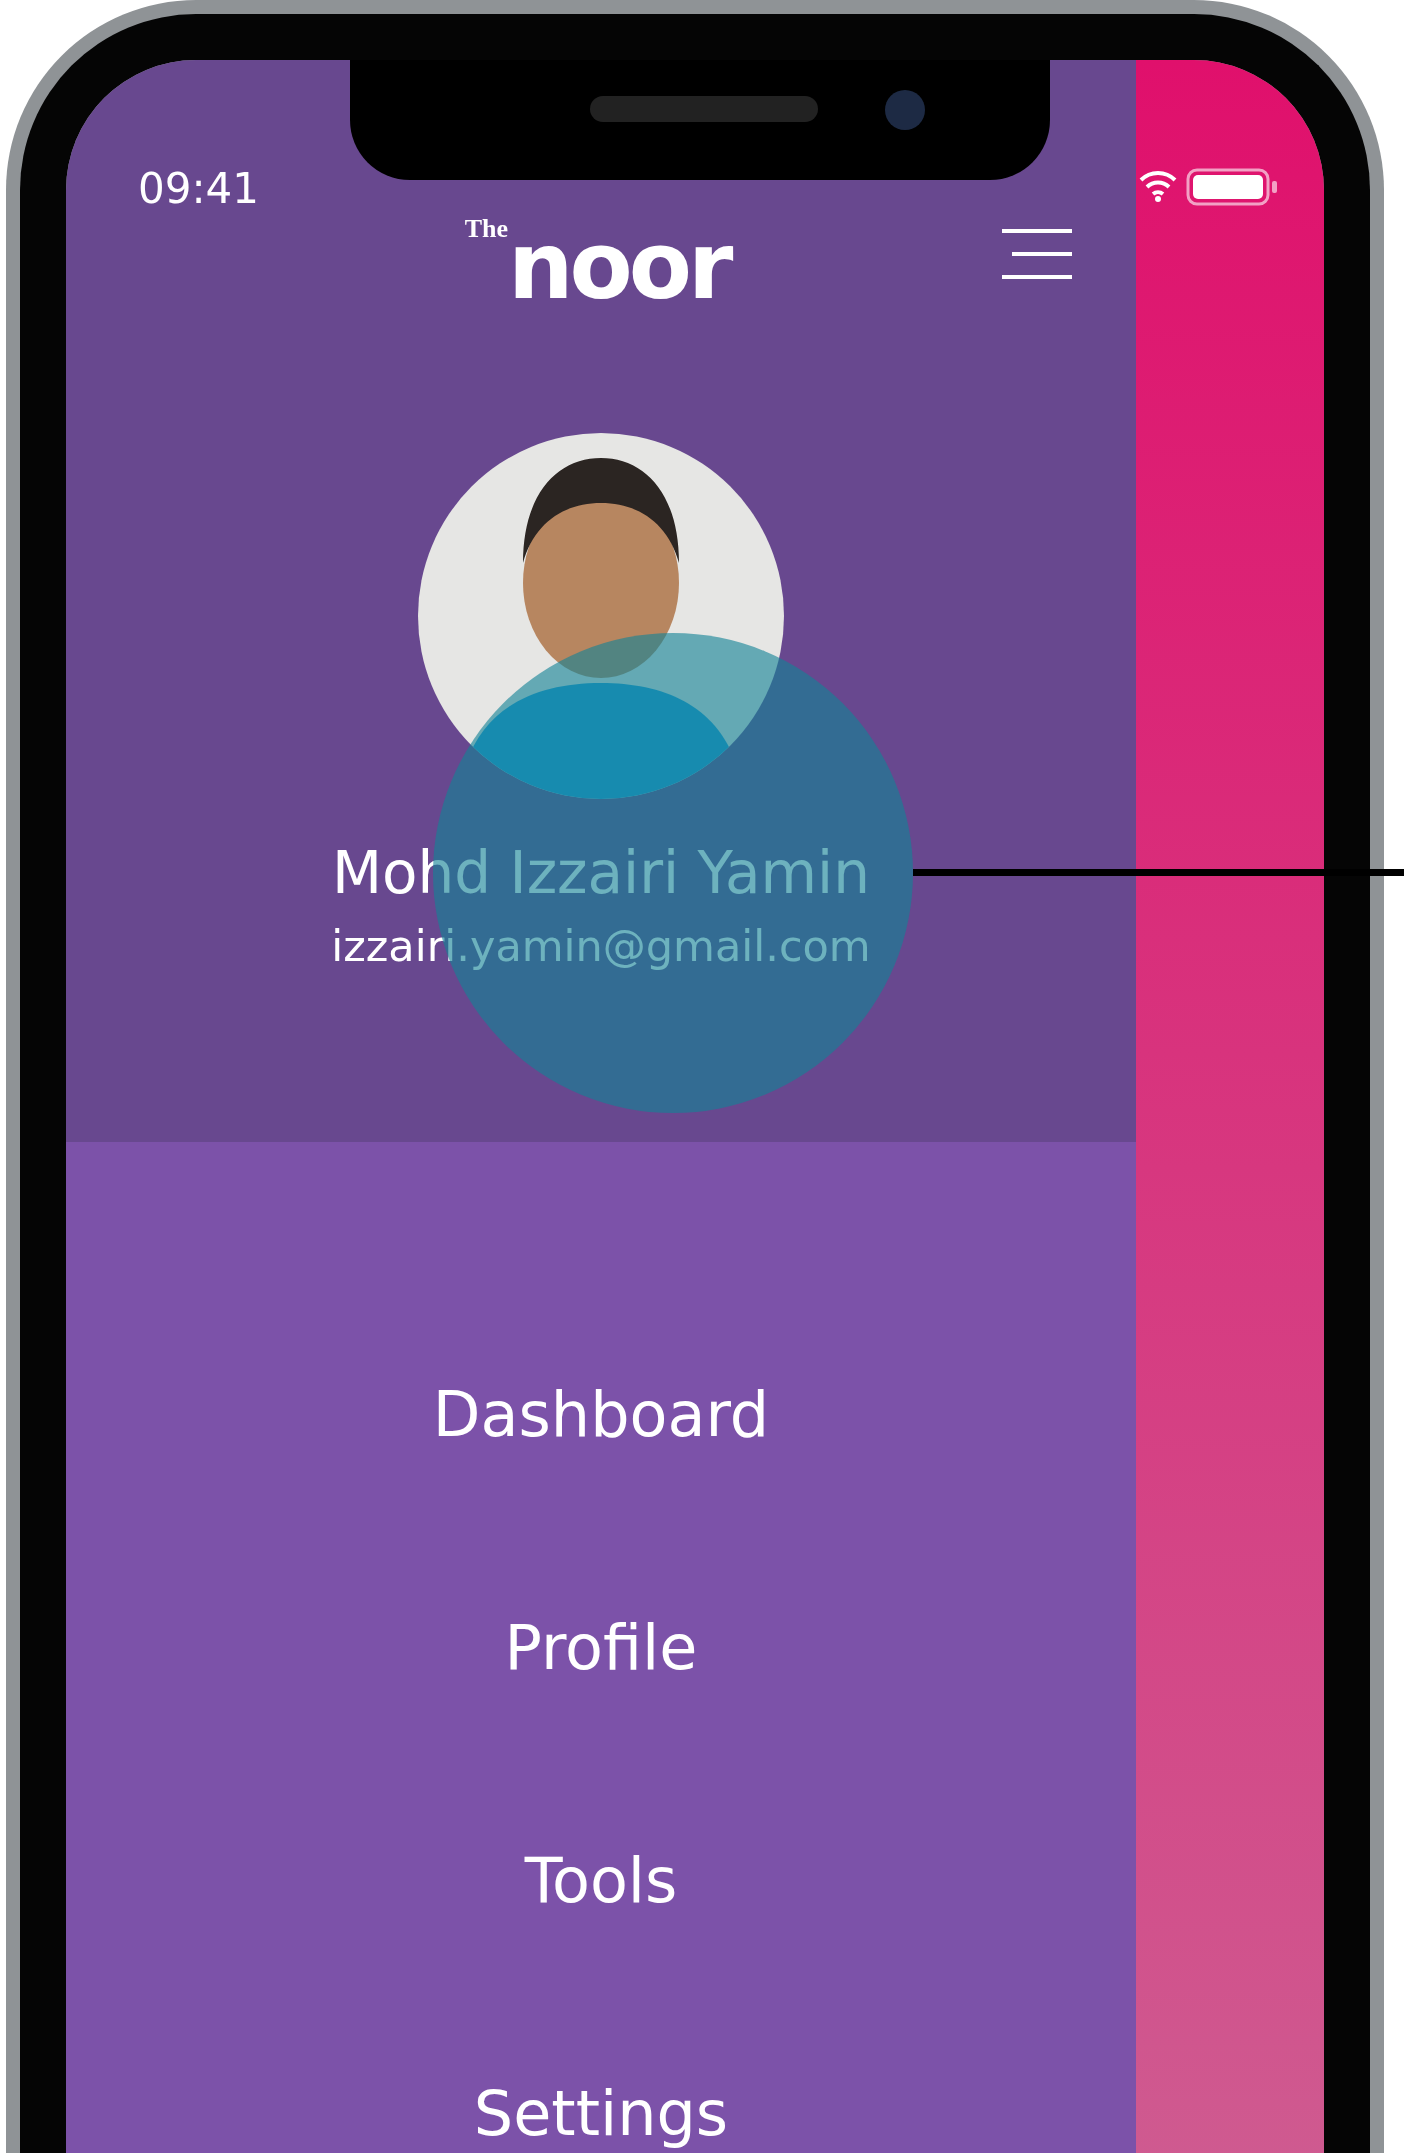  What do you see at coordinates (601, 1880) in the screenshot?
I see `menu-item: Tools` at bounding box center [601, 1880].